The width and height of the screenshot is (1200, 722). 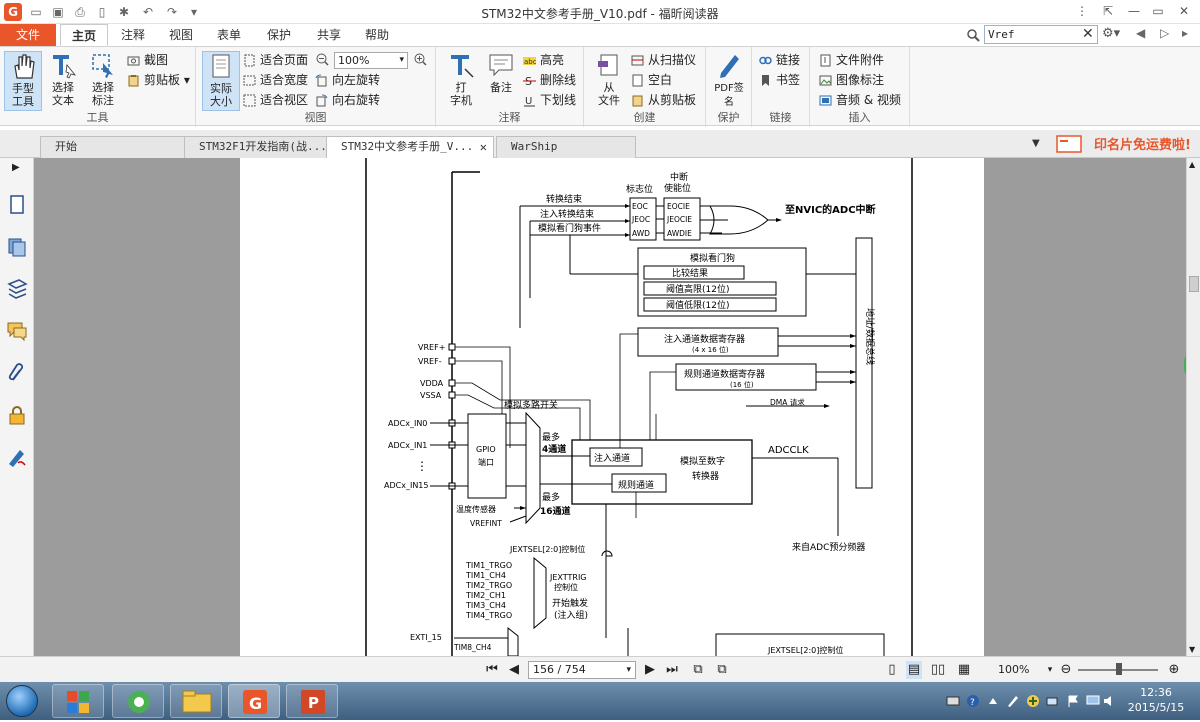 I want to click on underline-button: U 下划线, so click(x=549, y=100).